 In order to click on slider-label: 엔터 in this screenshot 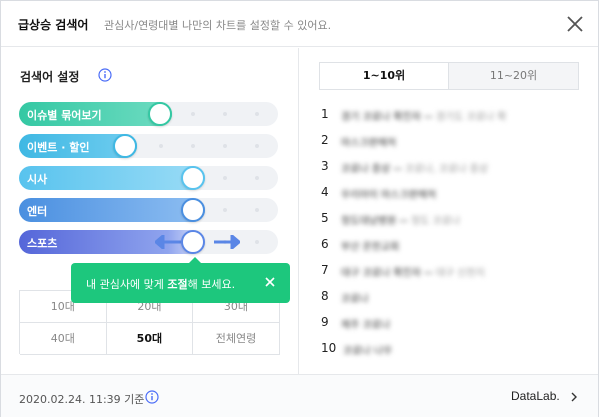, I will do `click(37, 211)`.